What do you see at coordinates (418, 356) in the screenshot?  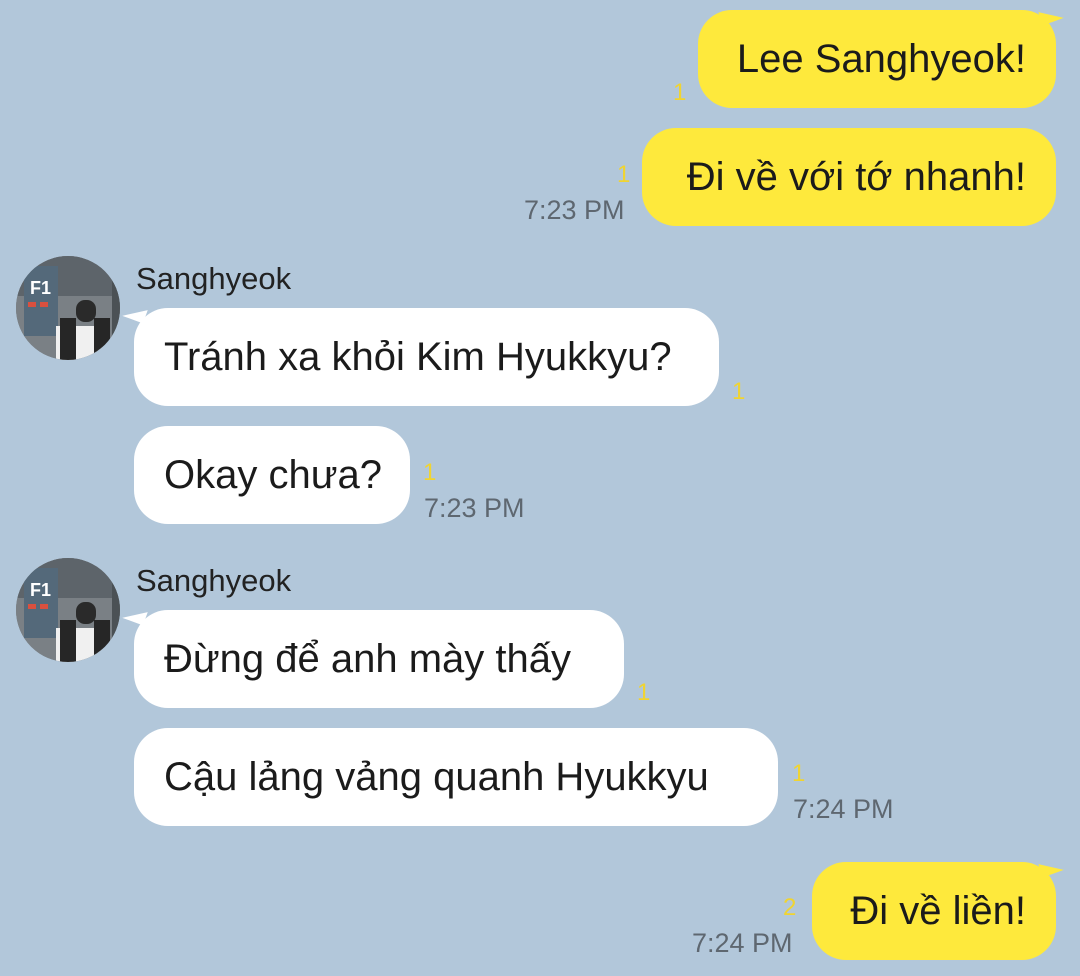 I see `message-text: Tránh xa khỏi Kim Hyukkyu?` at bounding box center [418, 356].